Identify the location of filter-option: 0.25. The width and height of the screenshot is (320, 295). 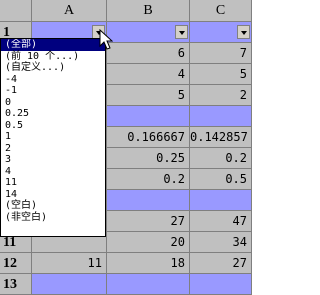
(53, 114).